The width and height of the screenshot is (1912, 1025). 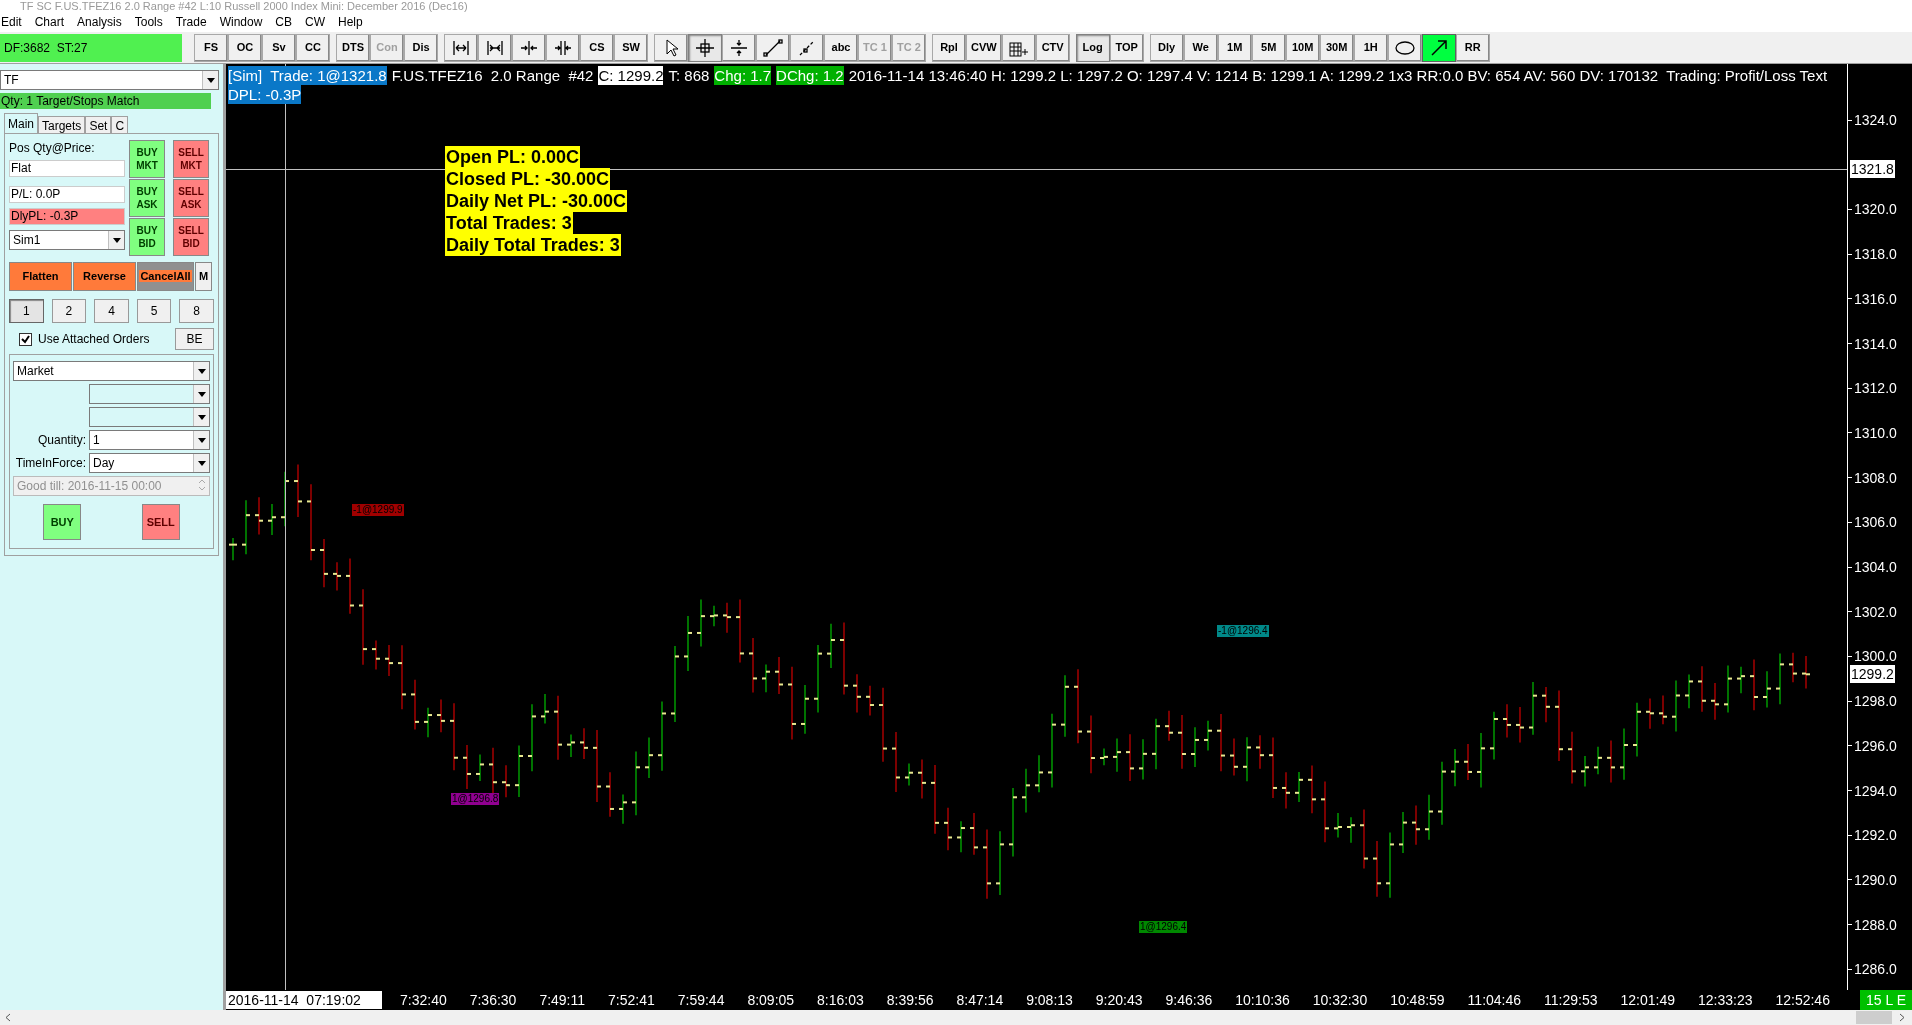 I want to click on time-label: 7:36:30, so click(x=493, y=1000).